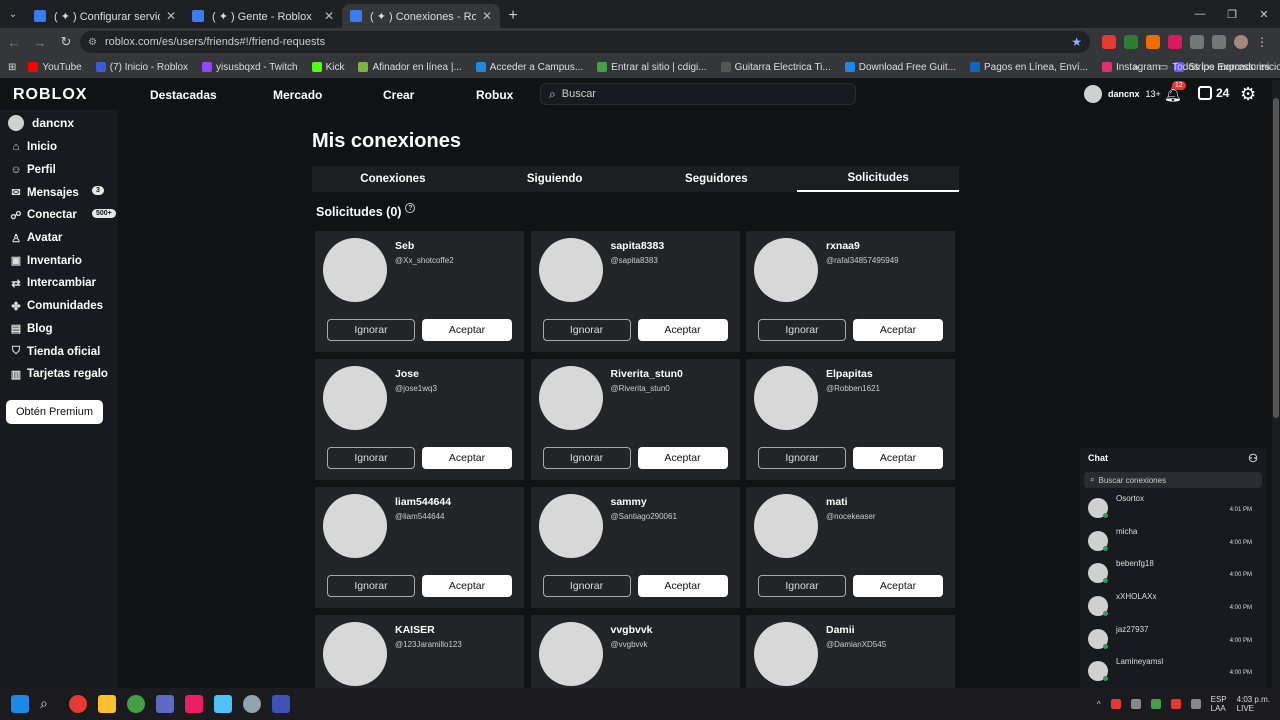  Describe the element at coordinates (105, 16) in the screenshot. I see `browser-tab-1: ( ✦ ) Configurar servidor privad ✕` at that location.